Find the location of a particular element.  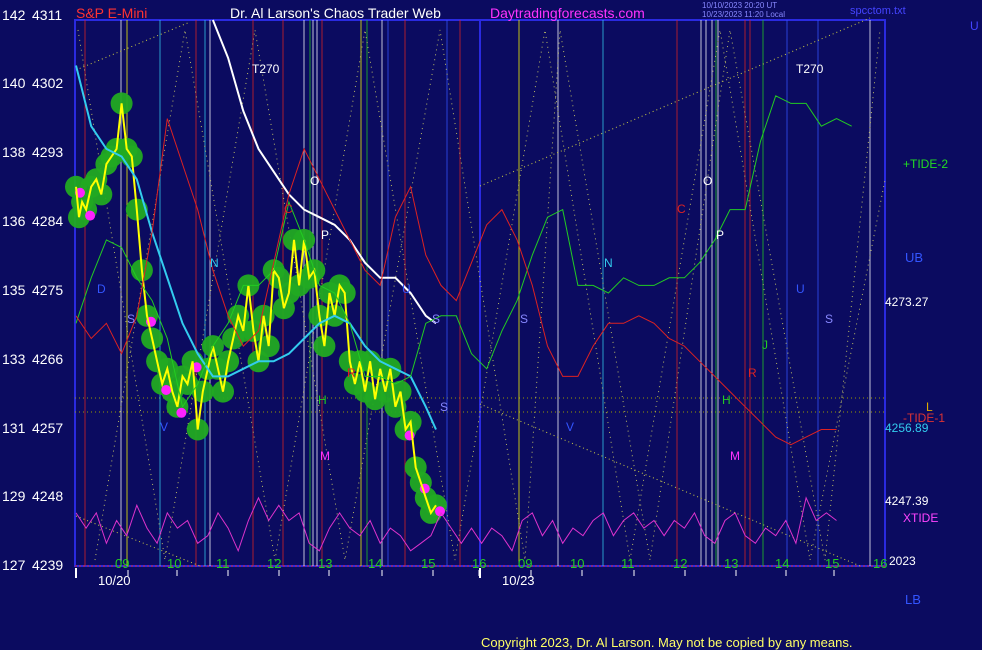

y-tick-right: 4275 is located at coordinates (47, 290).